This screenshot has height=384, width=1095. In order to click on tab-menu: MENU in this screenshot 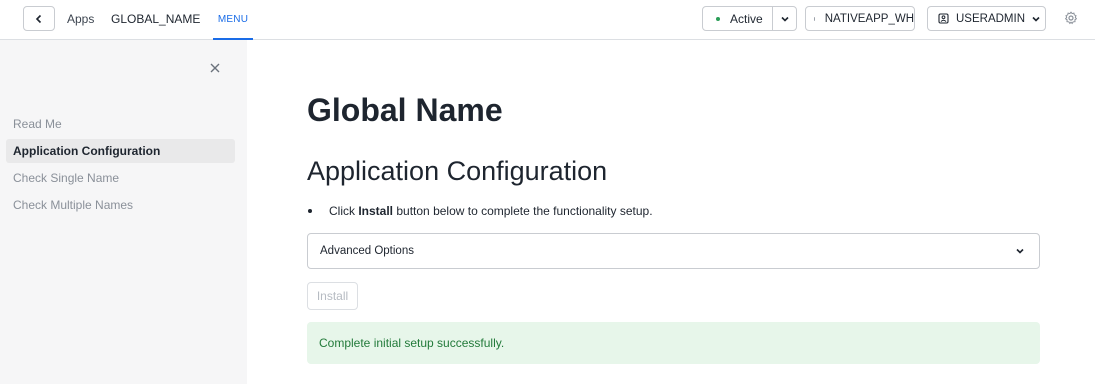, I will do `click(233, 20)`.